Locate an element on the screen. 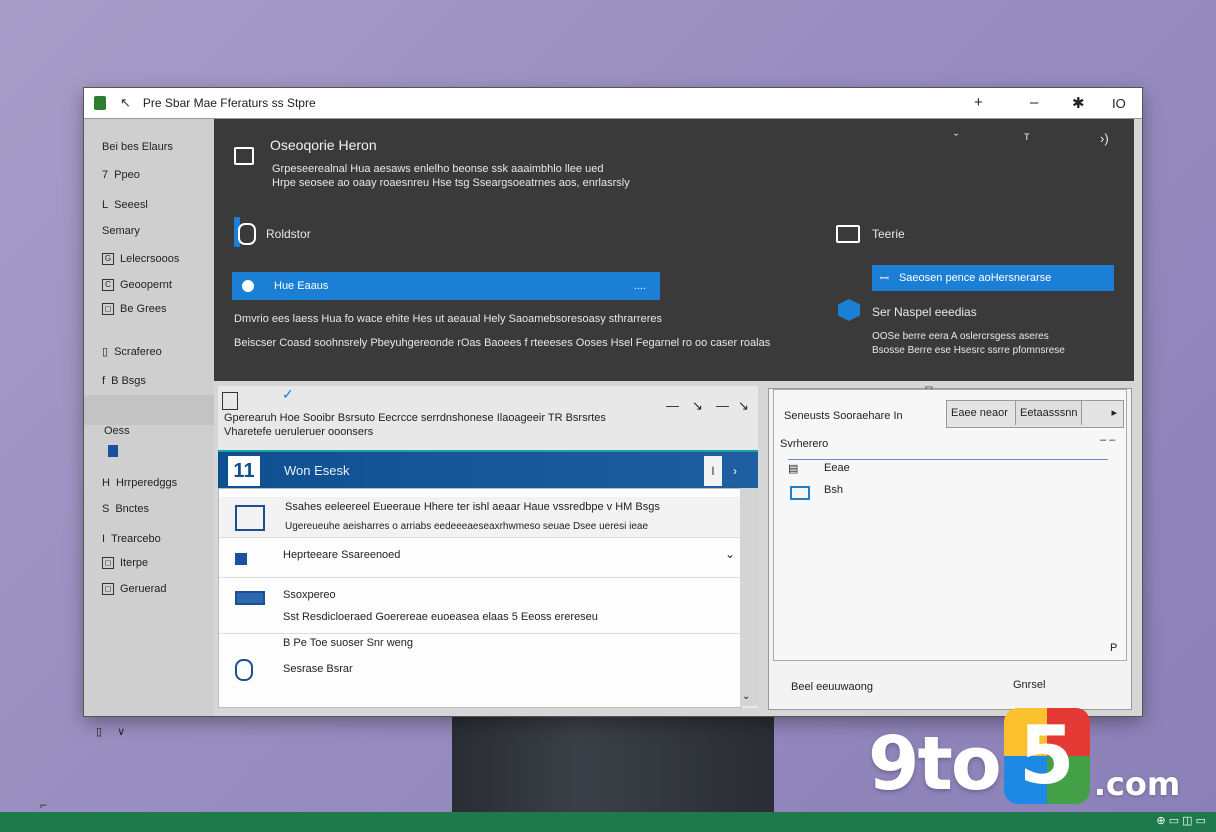 The image size is (1216, 832). corner-icon: P is located at coordinates (1113, 648).